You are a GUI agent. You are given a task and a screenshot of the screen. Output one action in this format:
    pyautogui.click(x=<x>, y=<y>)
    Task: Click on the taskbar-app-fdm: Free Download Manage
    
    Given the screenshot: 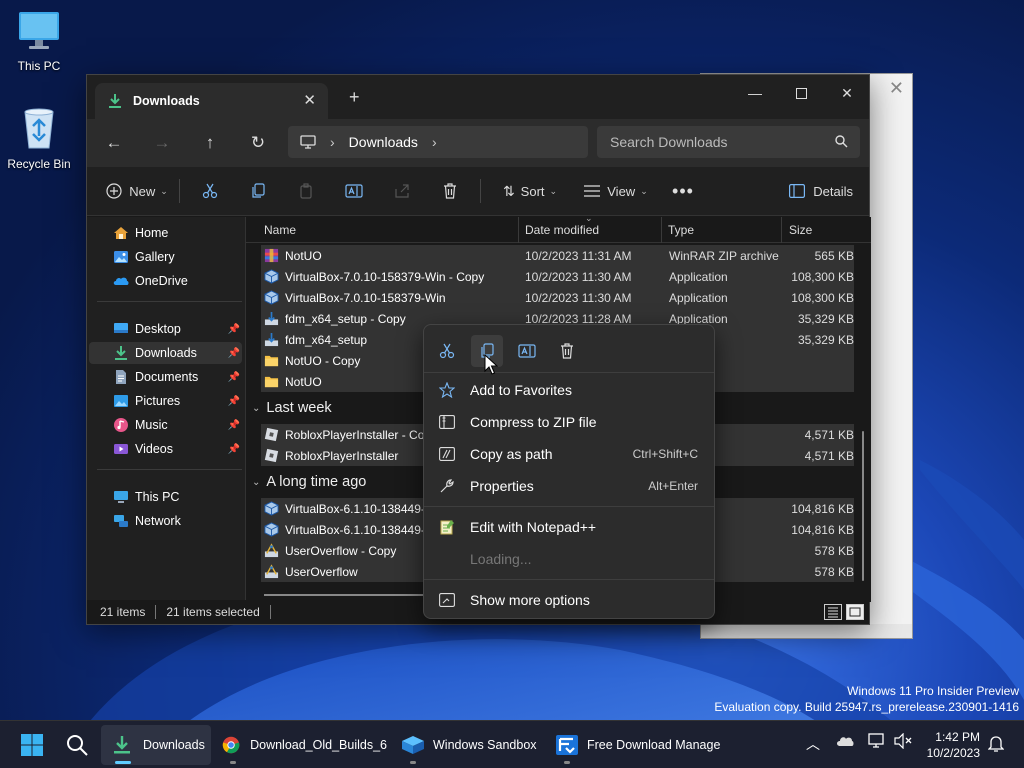 What is the action you would take?
    pyautogui.click(x=635, y=745)
    